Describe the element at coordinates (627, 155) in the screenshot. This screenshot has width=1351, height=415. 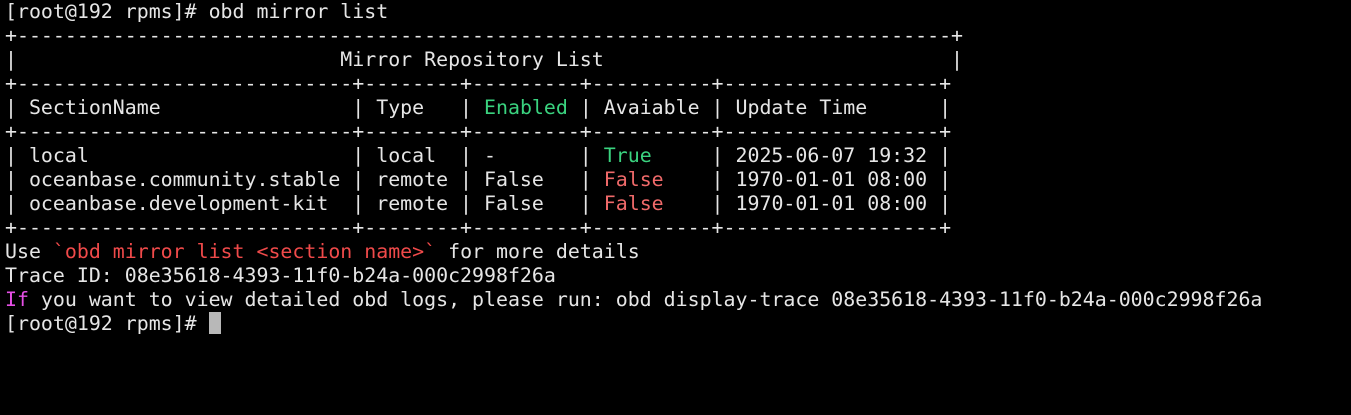
I see `row-local-available: True` at that location.